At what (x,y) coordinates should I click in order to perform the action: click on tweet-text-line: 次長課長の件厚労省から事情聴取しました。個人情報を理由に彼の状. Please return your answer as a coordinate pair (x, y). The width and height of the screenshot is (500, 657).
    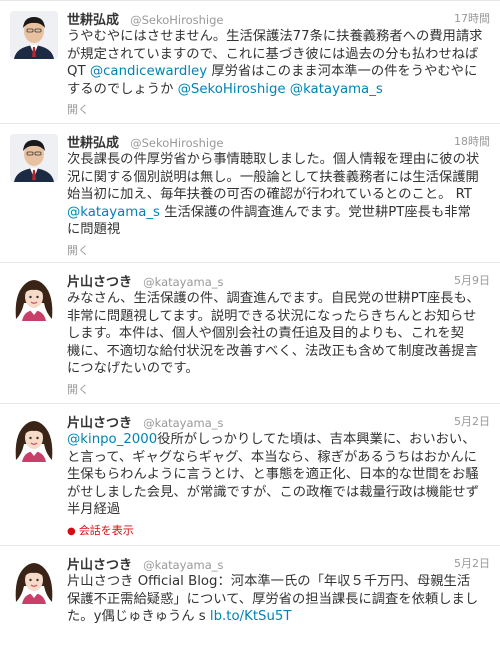
    Looking at the image, I should click on (273, 159).